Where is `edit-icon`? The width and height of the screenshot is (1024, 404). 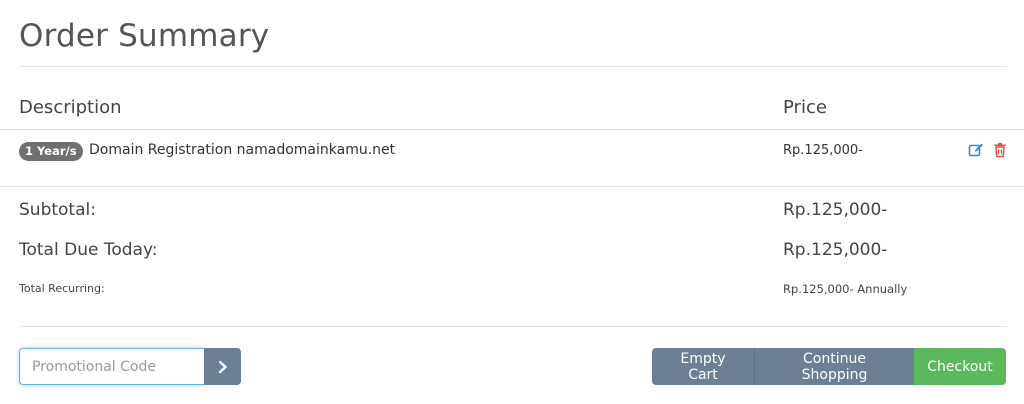
edit-icon is located at coordinates (976, 150).